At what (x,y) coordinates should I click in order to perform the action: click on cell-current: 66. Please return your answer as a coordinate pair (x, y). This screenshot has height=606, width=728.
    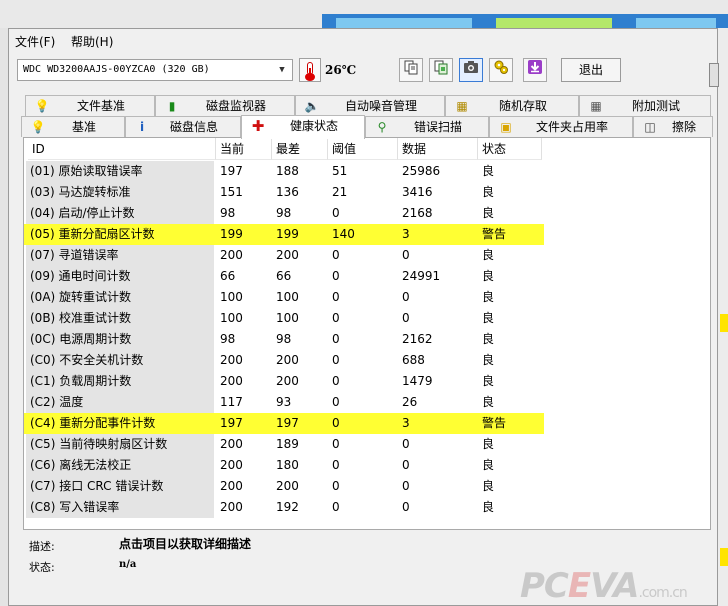
    Looking at the image, I should click on (228, 276).